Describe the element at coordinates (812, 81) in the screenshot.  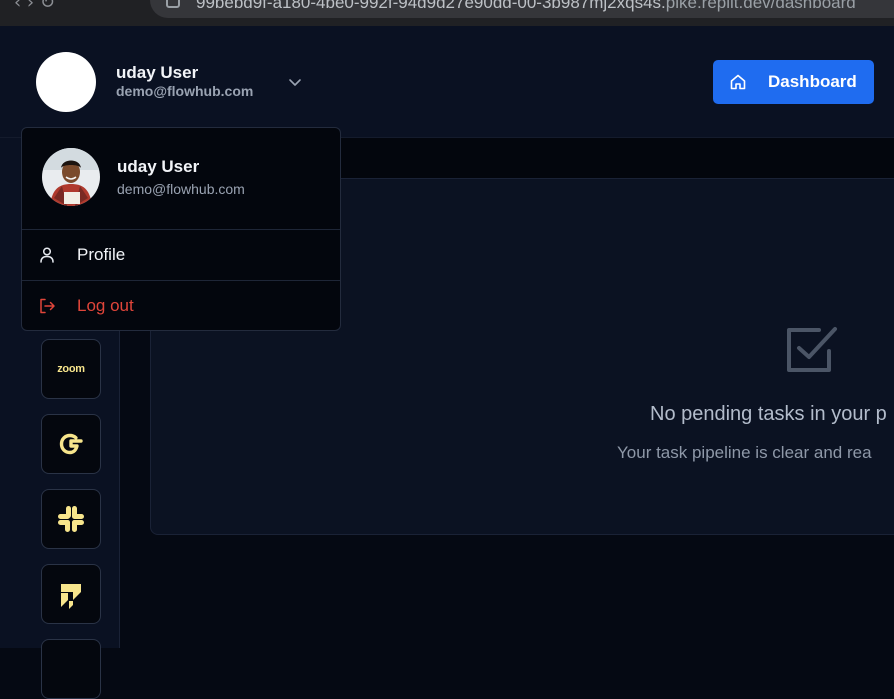
I see `dashboard-button-label: Dashboard` at that location.